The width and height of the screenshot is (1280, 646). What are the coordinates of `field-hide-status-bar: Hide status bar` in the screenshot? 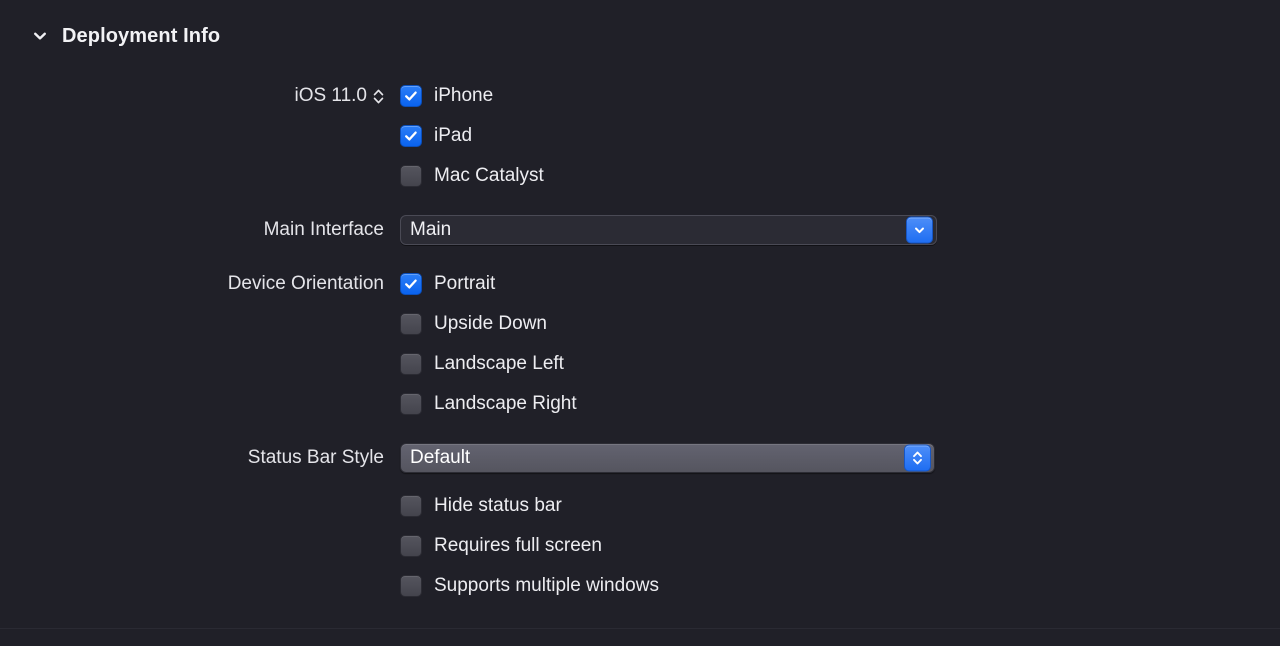 It's located at (840, 506).